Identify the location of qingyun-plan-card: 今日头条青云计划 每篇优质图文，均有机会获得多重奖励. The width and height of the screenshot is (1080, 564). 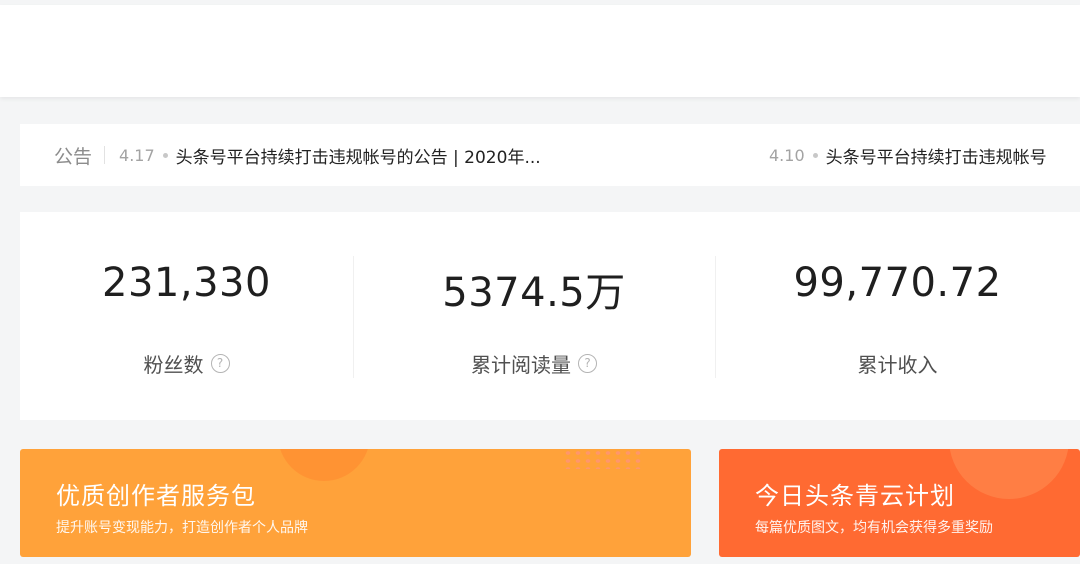
(899, 503).